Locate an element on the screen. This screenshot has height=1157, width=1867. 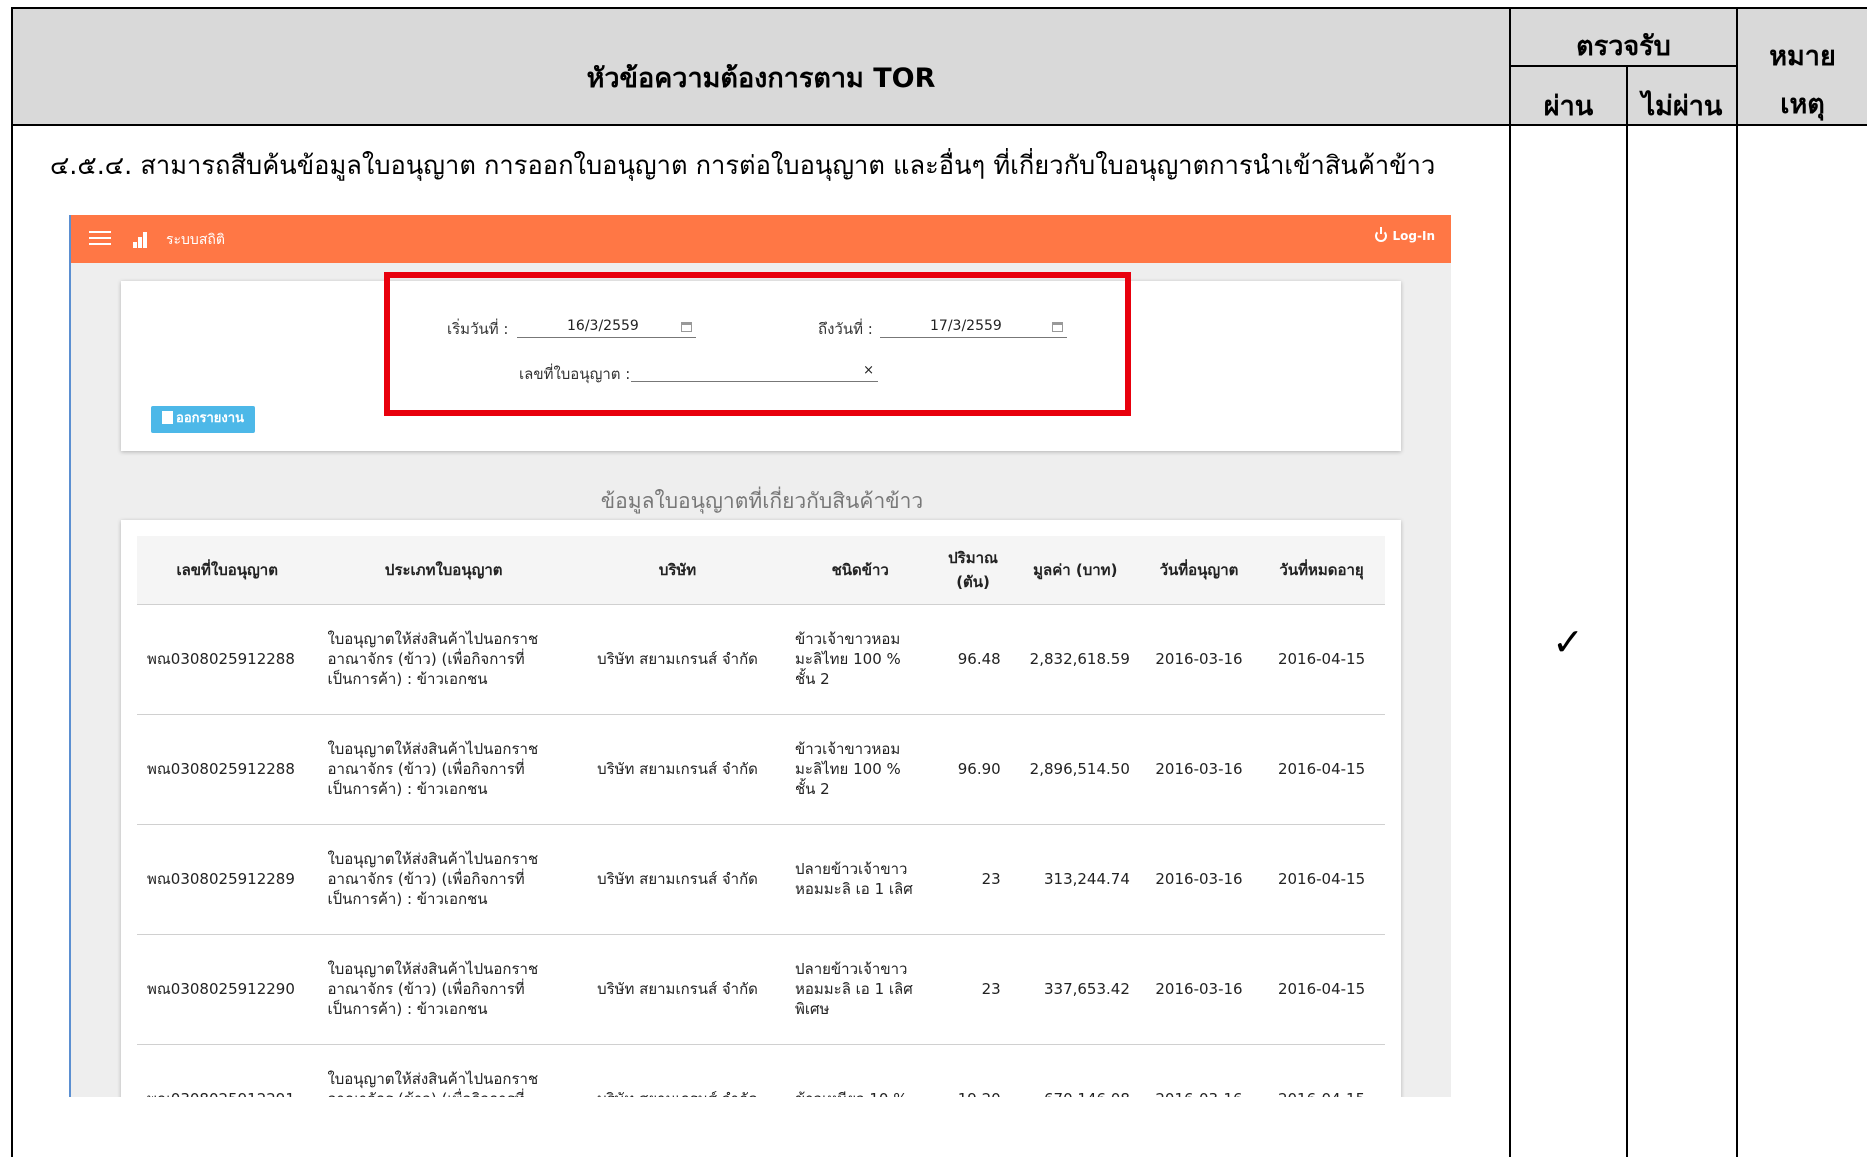
app-bar: ระบบสถิติ Log-In is located at coordinates (761, 239).